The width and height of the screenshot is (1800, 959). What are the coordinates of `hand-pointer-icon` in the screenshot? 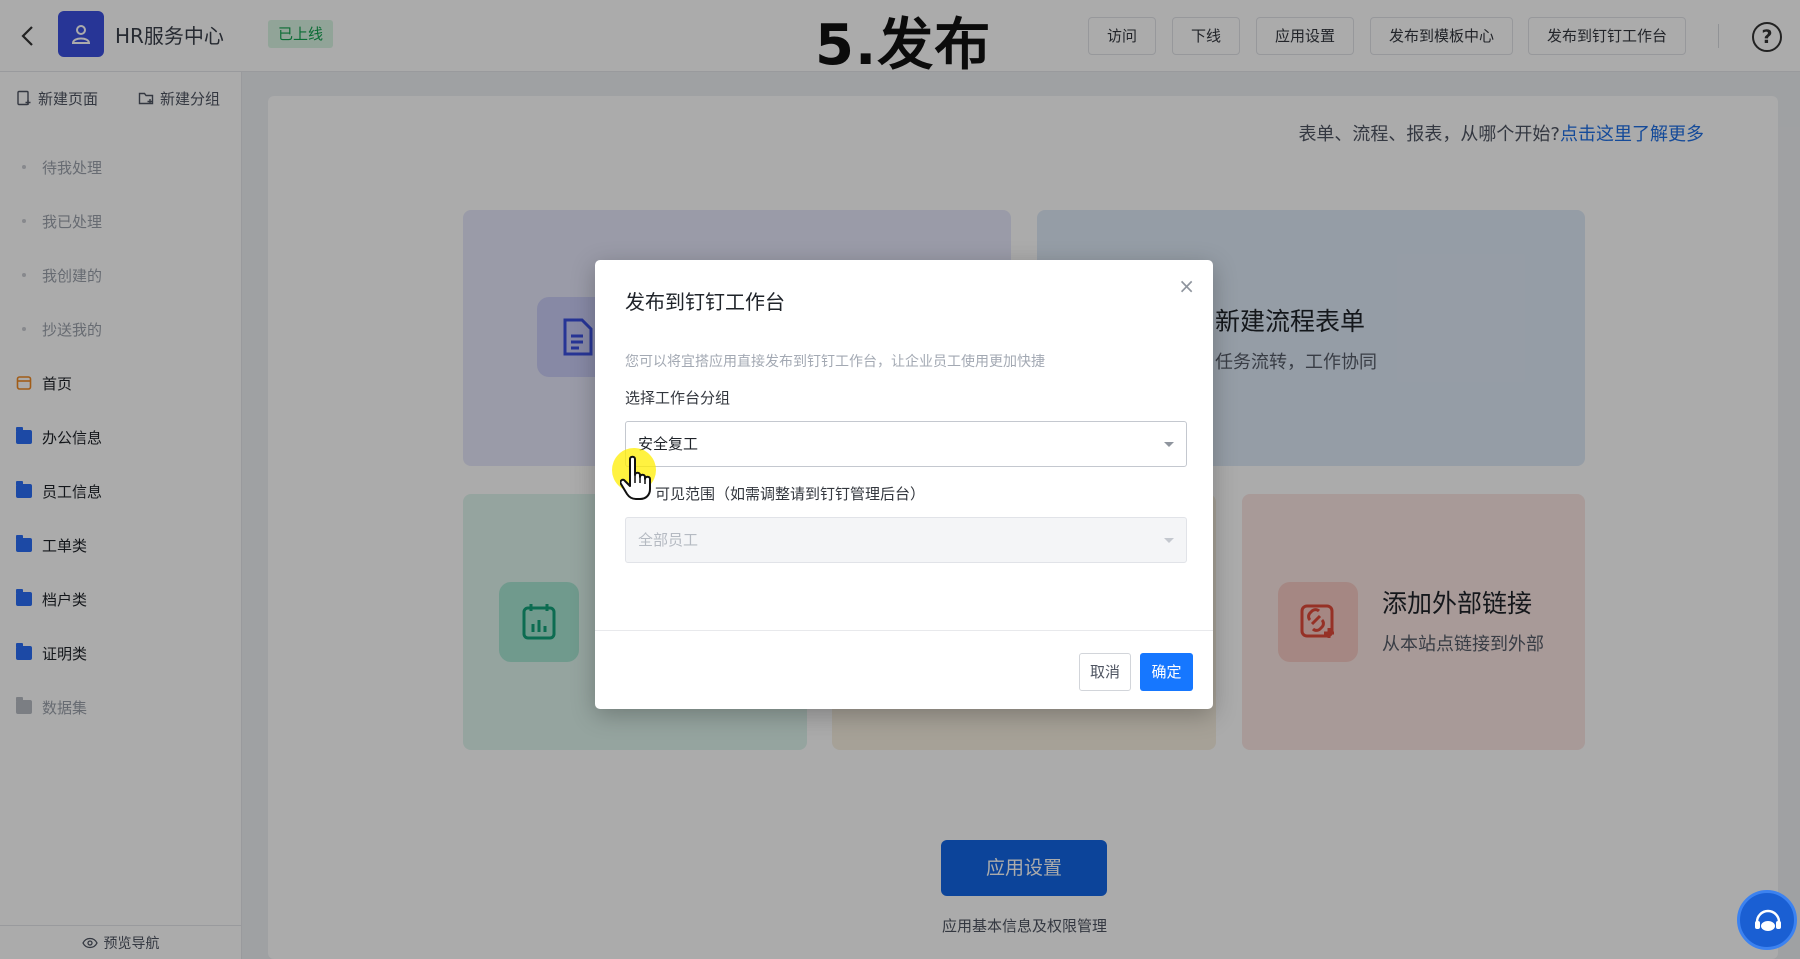 It's located at (635, 477).